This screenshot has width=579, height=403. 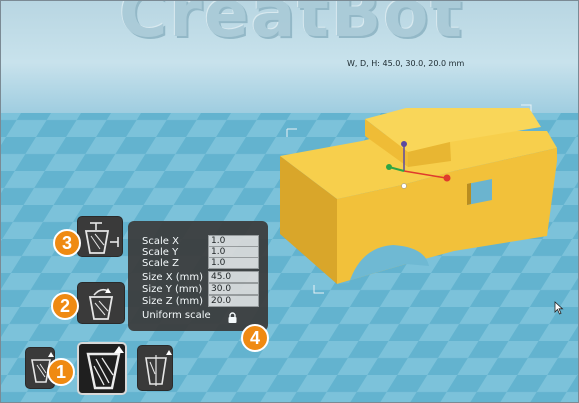 I want to click on mirror-tool-button, so click(x=155, y=368).